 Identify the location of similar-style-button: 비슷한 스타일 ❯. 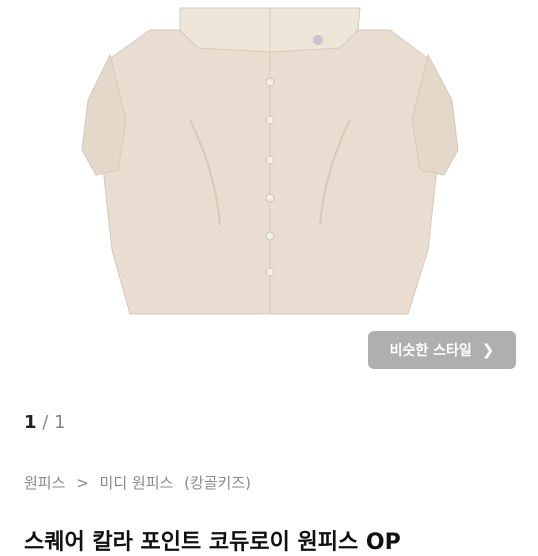
(442, 350).